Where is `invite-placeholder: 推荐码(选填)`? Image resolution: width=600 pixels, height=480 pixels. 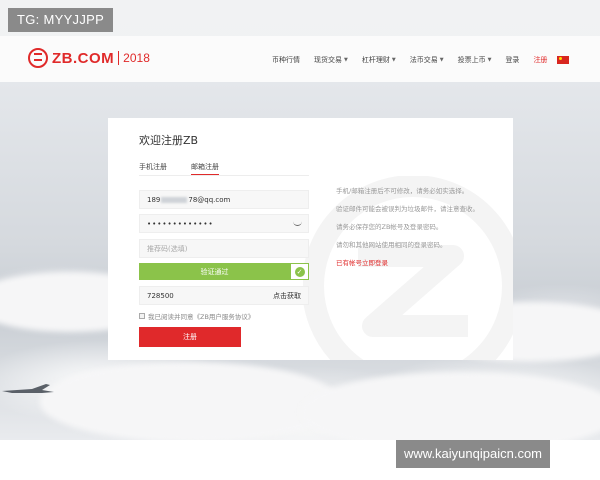 invite-placeholder: 推荐码(选填) is located at coordinates (167, 248).